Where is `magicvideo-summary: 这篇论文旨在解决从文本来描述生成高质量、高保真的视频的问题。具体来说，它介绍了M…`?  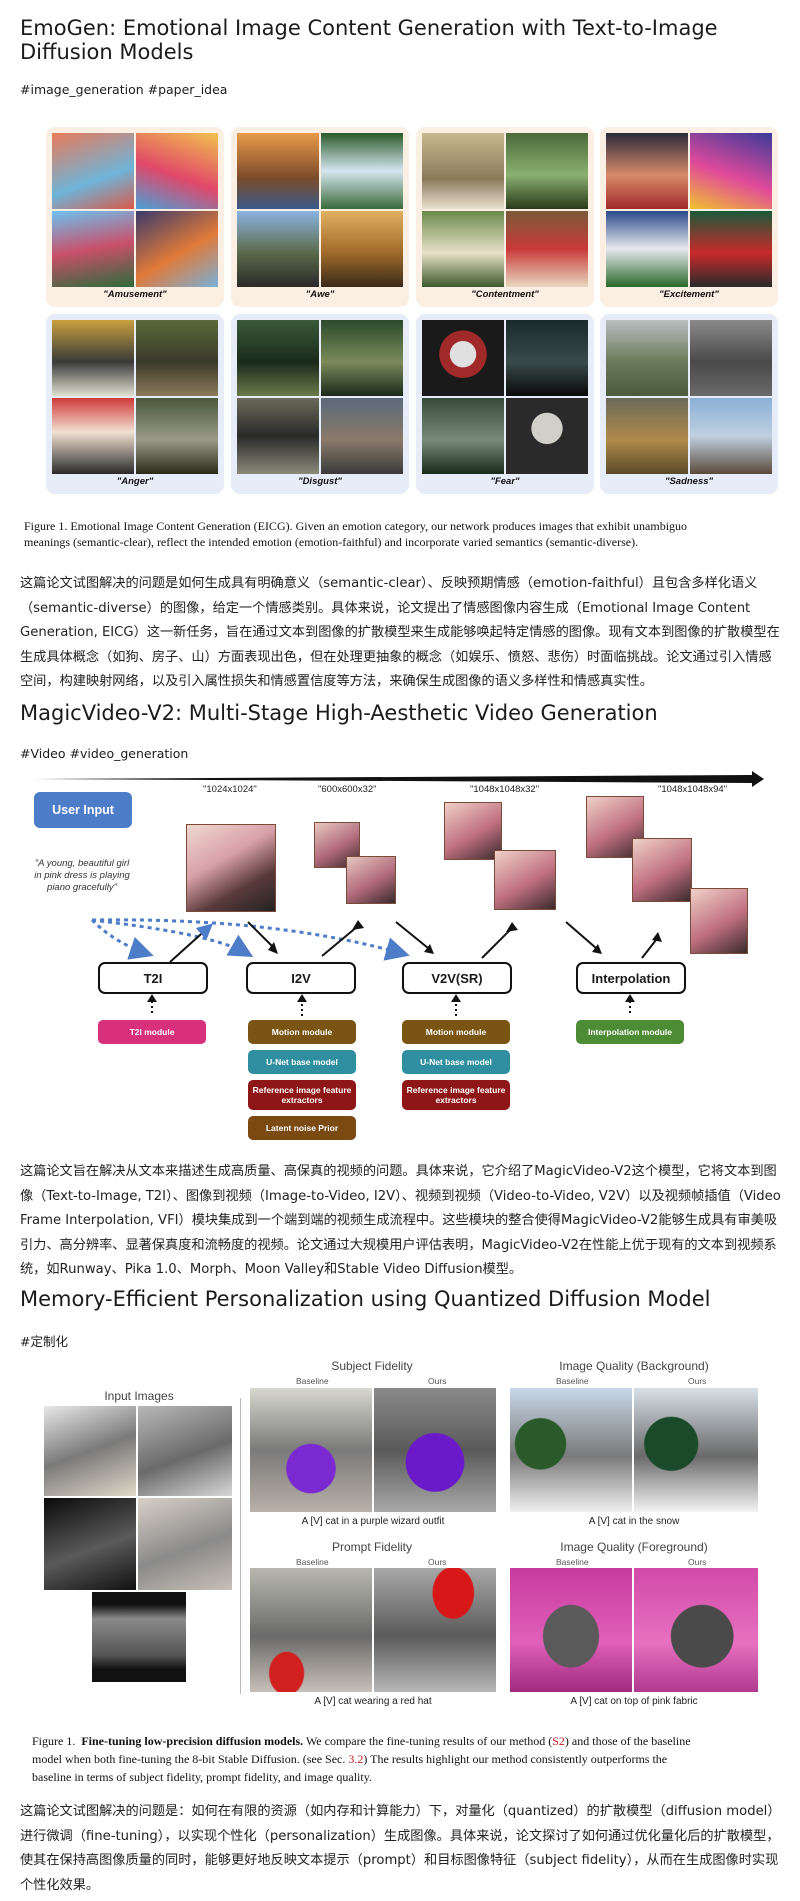
magicvideo-summary: 这篇论文旨在解决从文本来描述生成高质量、高保真的视频的问题。具体来说，它介绍了M… is located at coordinates (400, 1220).